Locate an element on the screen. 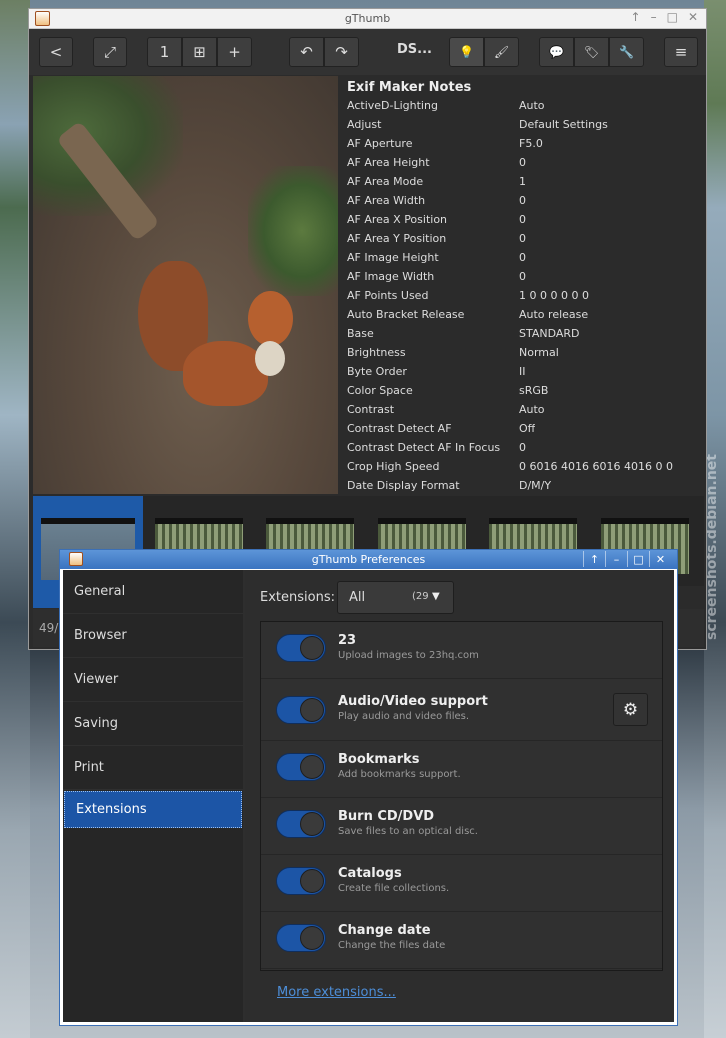 This screenshot has height=1038, width=726. exif-key: ActiveD-Lighting is located at coordinates (392, 105).